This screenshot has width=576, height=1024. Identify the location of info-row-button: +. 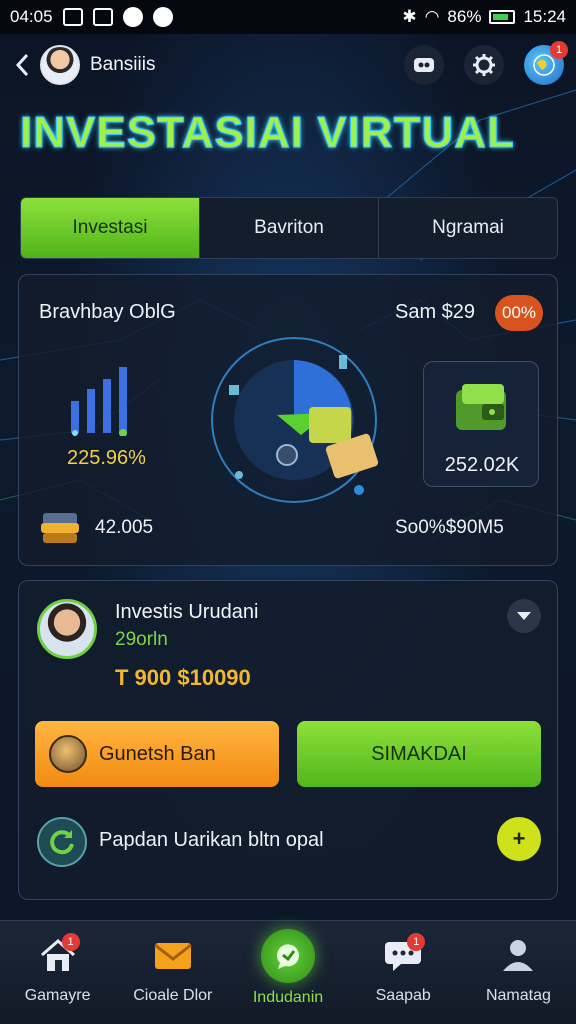
(519, 839).